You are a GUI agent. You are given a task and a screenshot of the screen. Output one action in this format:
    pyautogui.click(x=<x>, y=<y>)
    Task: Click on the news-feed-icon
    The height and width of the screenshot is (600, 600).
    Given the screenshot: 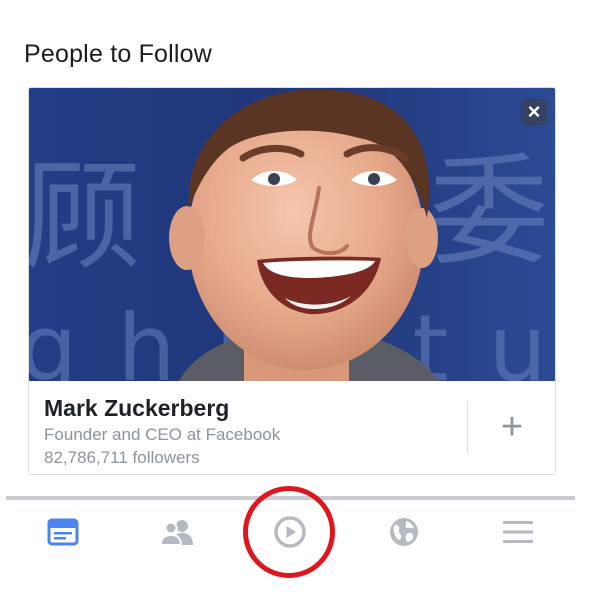 What is the action you would take?
    pyautogui.click(x=63, y=532)
    